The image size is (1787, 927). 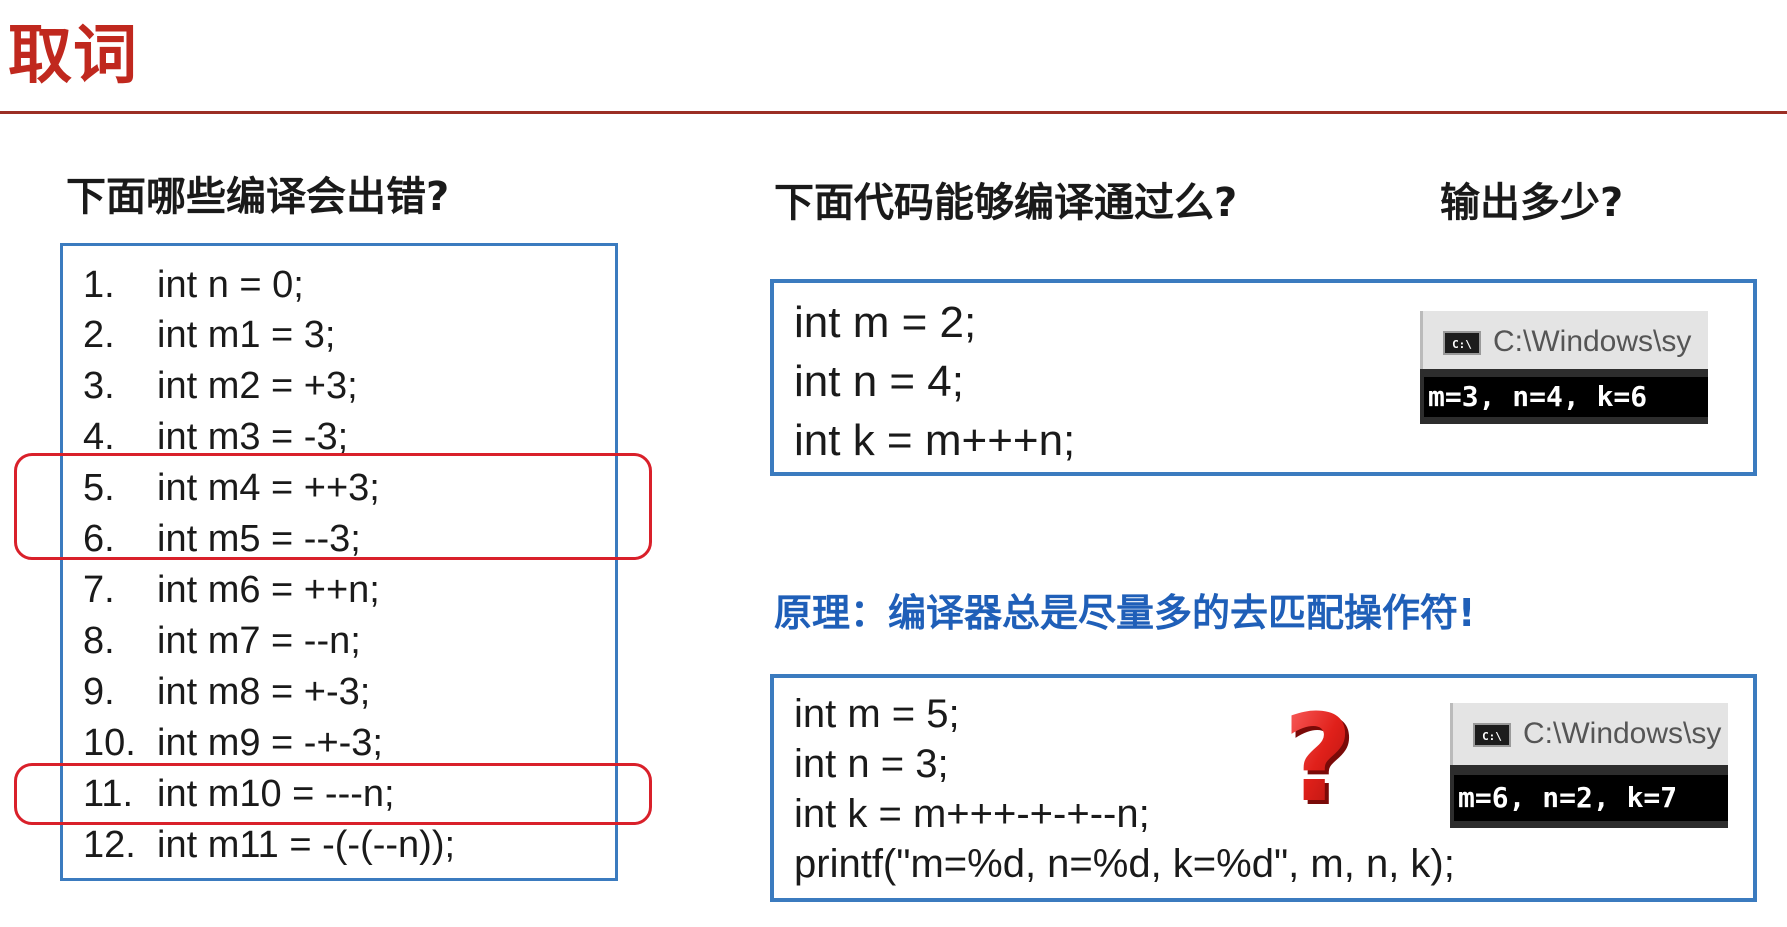 I want to click on code-line: int m = 2;, so click(x=885, y=322).